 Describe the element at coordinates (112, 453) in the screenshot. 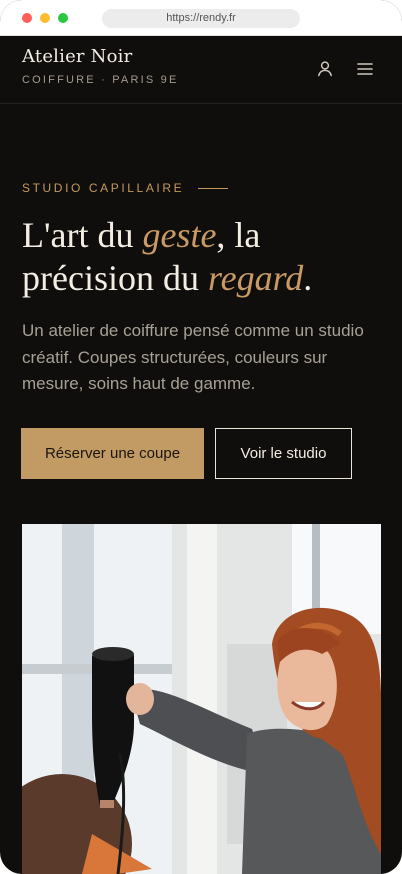

I see `book-appointment-button: Réserver une coupe` at that location.